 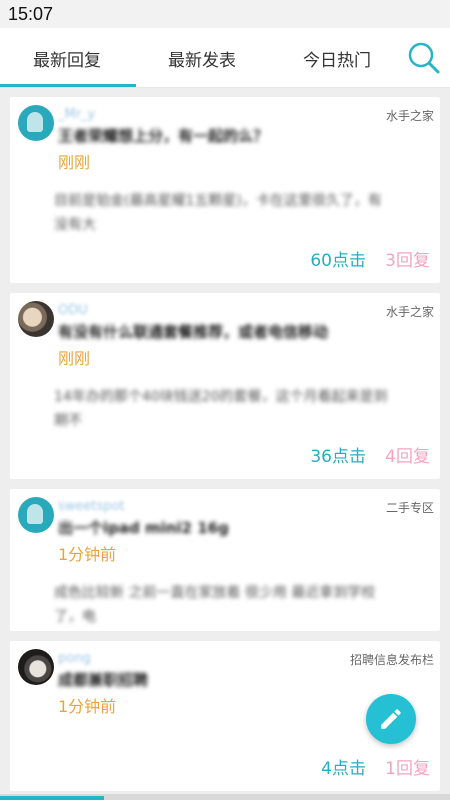 I want to click on click-count: 60点击, so click(x=338, y=261).